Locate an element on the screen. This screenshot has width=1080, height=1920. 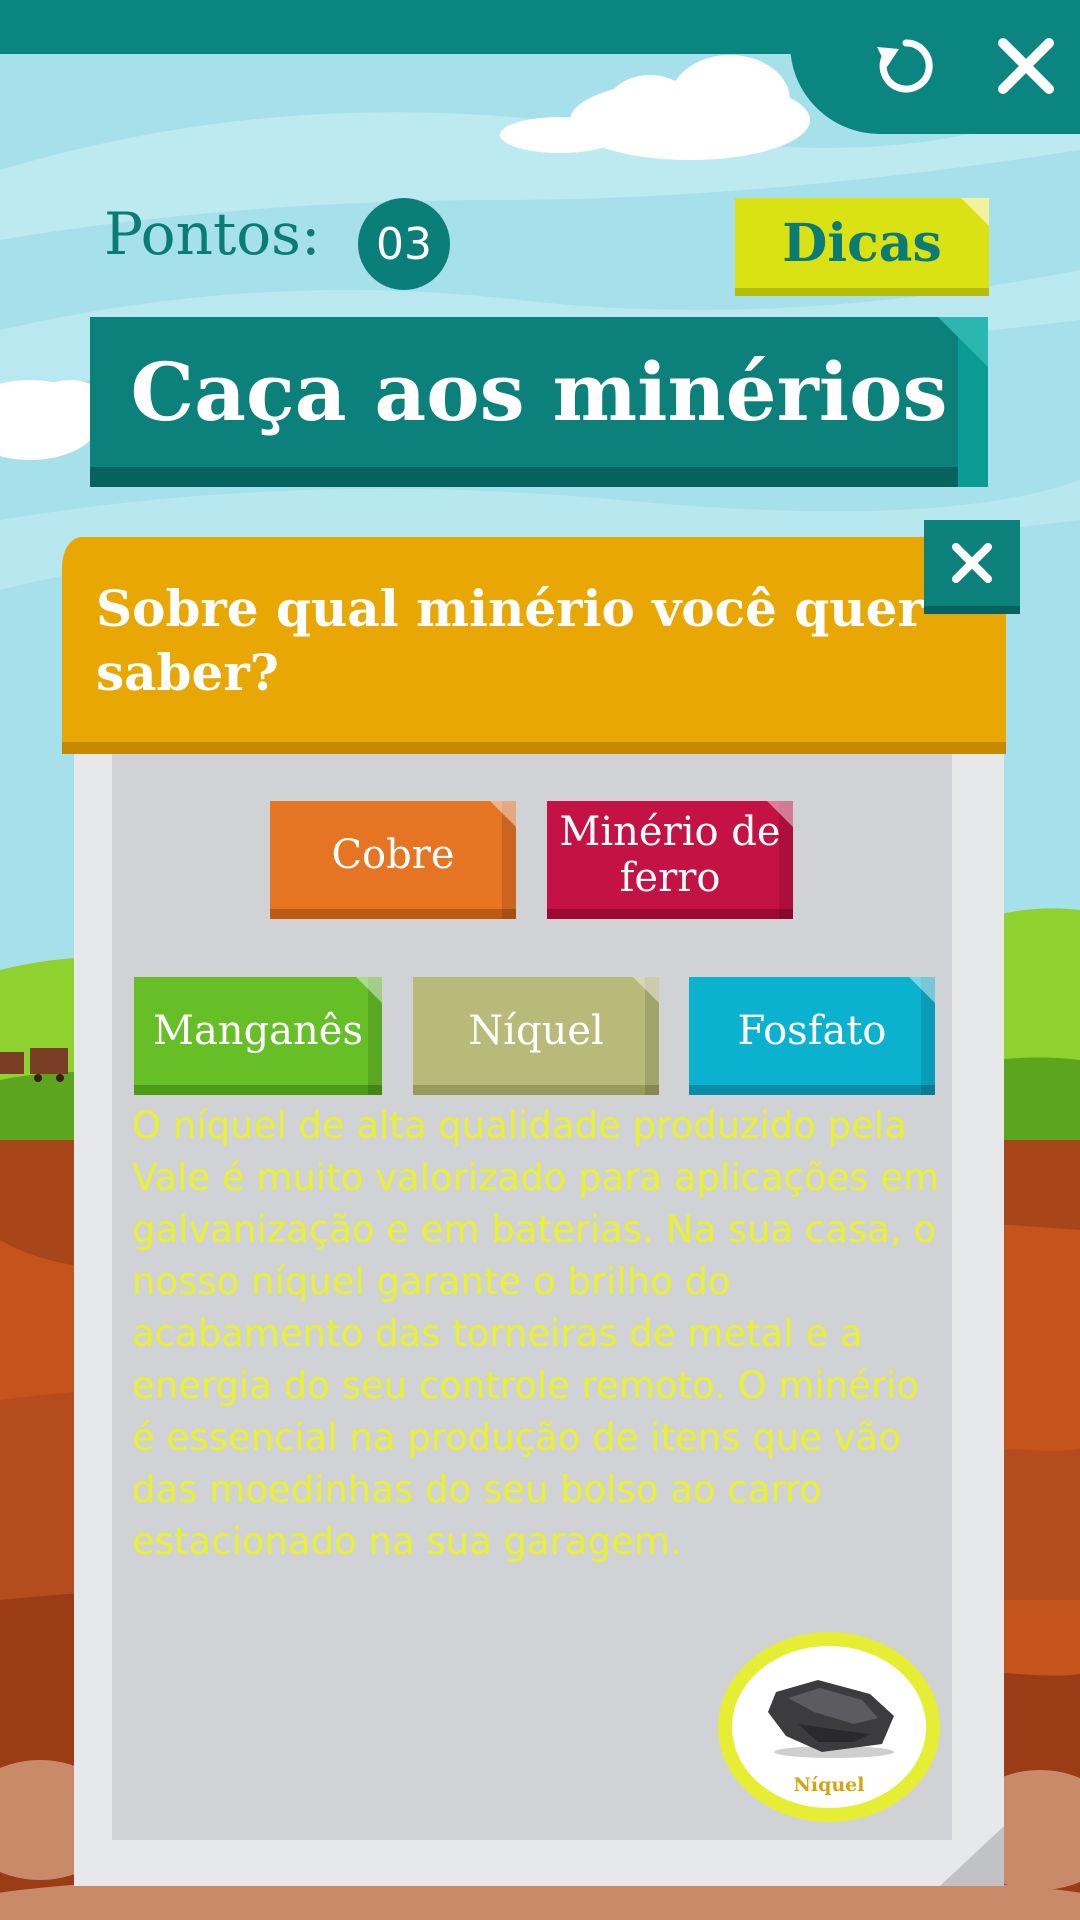
question-banner: Sobre qual minério você quer saber? is located at coordinates (534, 639).